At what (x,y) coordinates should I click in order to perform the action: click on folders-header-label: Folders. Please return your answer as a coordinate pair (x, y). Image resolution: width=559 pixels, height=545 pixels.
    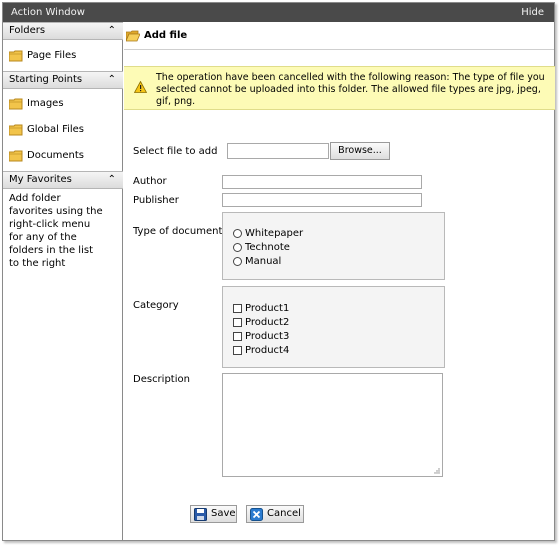
    Looking at the image, I should click on (27, 30).